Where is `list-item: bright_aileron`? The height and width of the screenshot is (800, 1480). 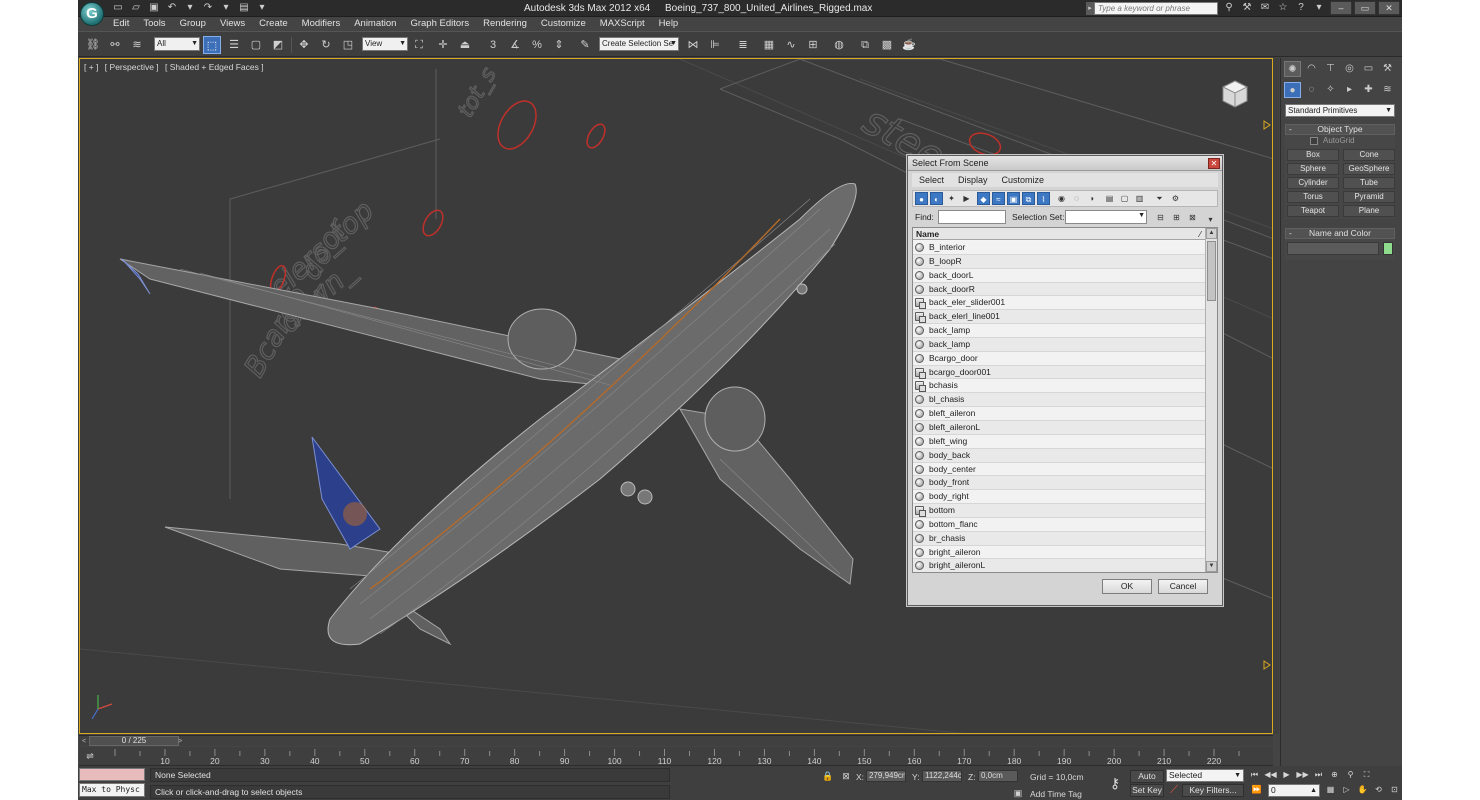 list-item: bright_aileron is located at coordinates (1059, 552).